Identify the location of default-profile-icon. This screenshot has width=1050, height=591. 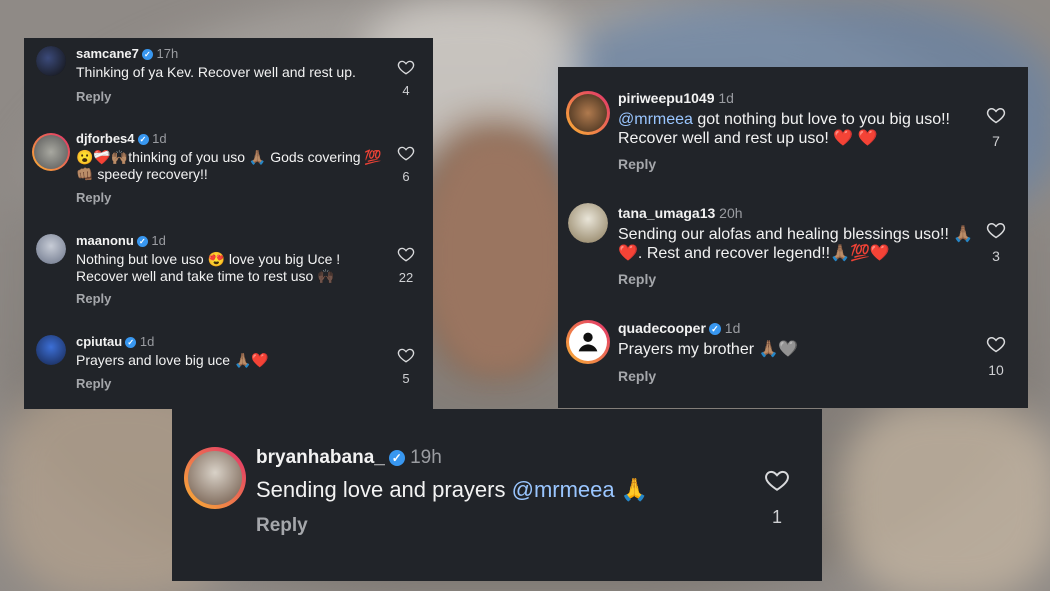
(588, 342).